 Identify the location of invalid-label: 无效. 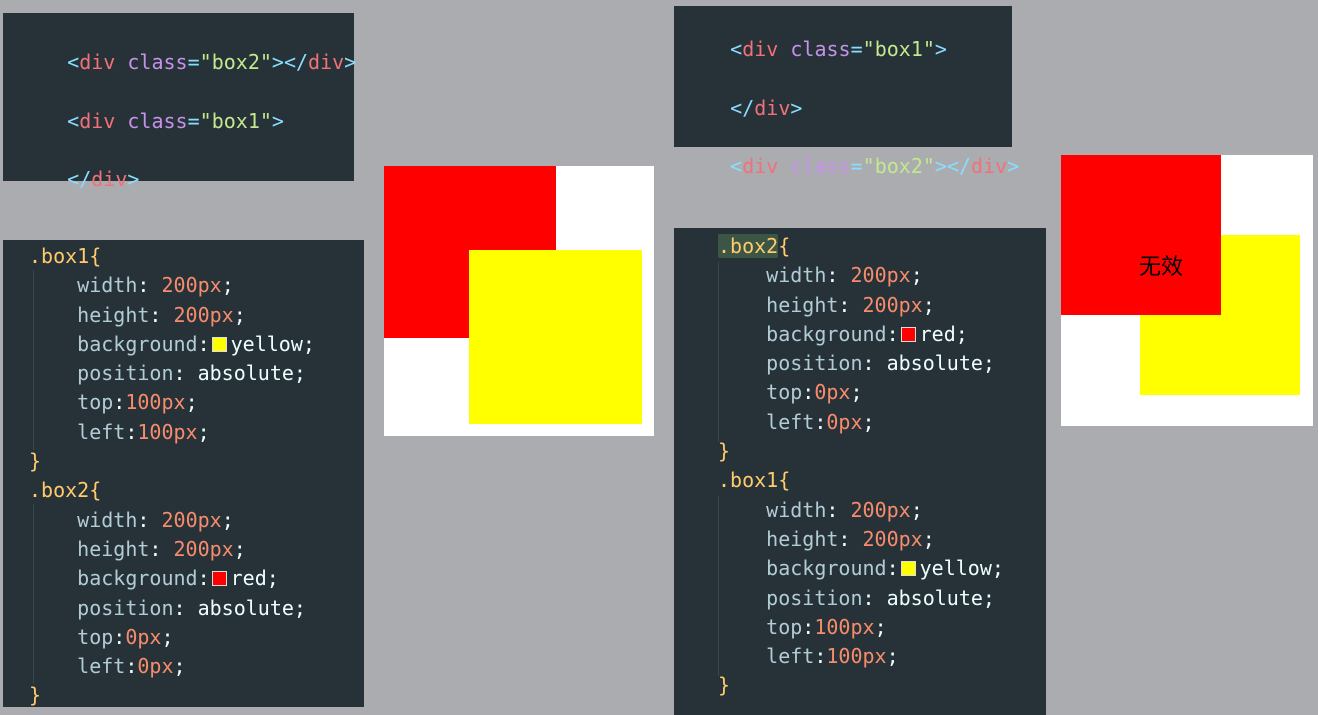
(1161, 267).